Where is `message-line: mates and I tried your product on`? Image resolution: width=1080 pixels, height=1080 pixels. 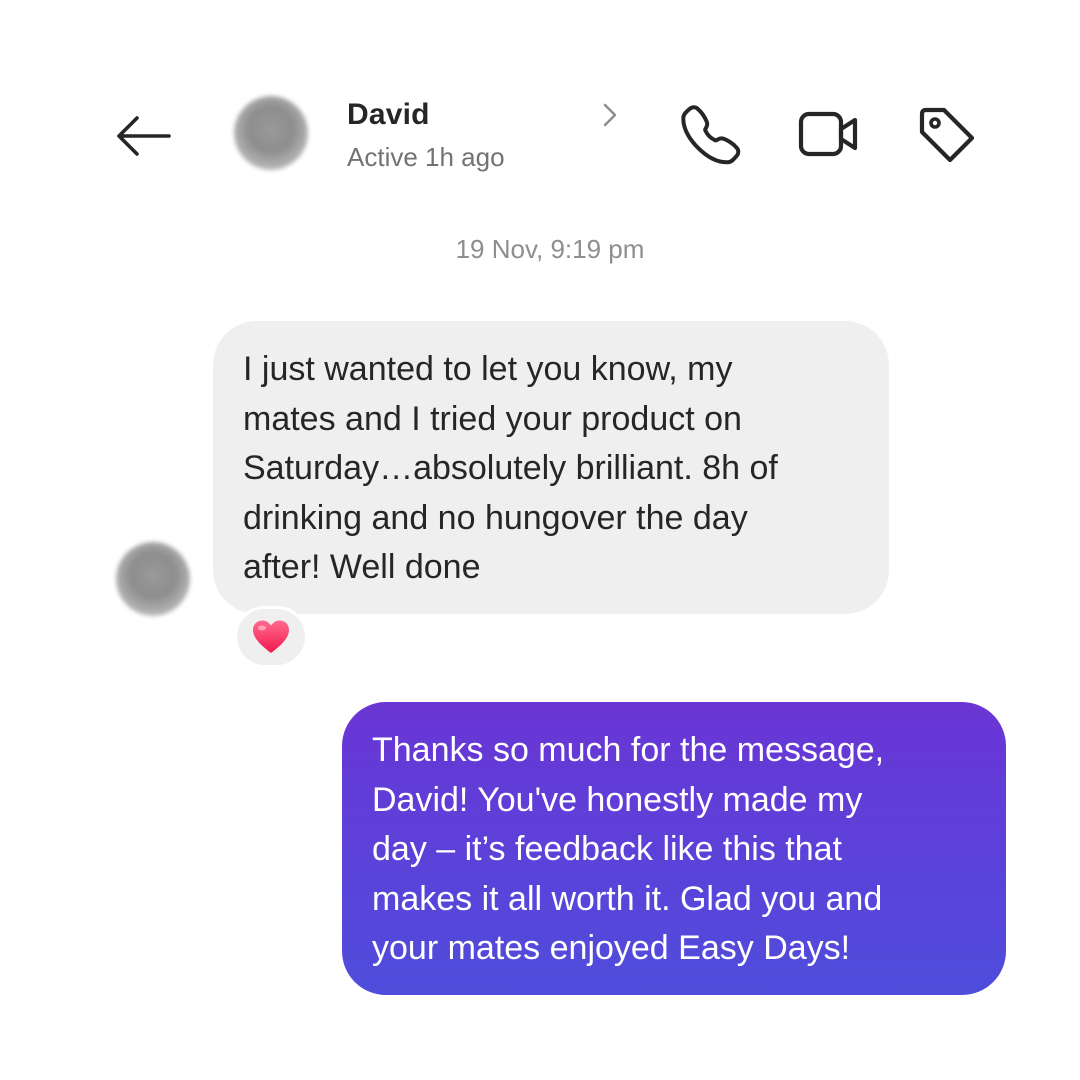
message-line: mates and I tried your product on is located at coordinates (492, 418).